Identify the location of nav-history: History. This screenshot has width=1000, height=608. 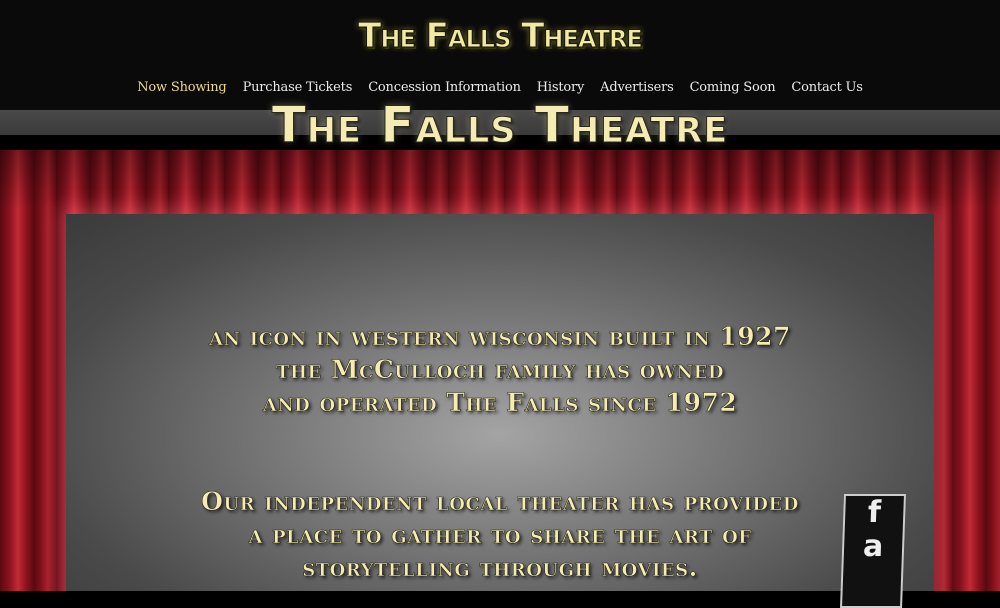
(560, 87).